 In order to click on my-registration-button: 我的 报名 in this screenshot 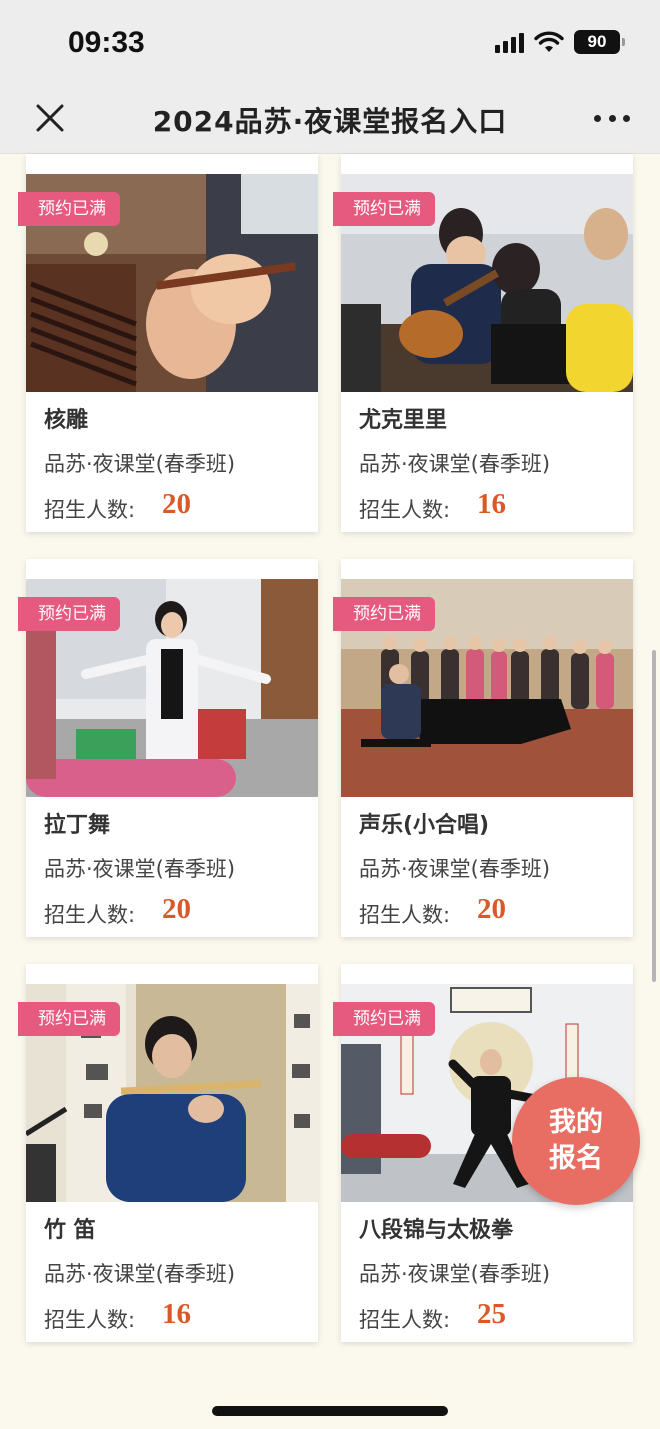, I will do `click(576, 1141)`.